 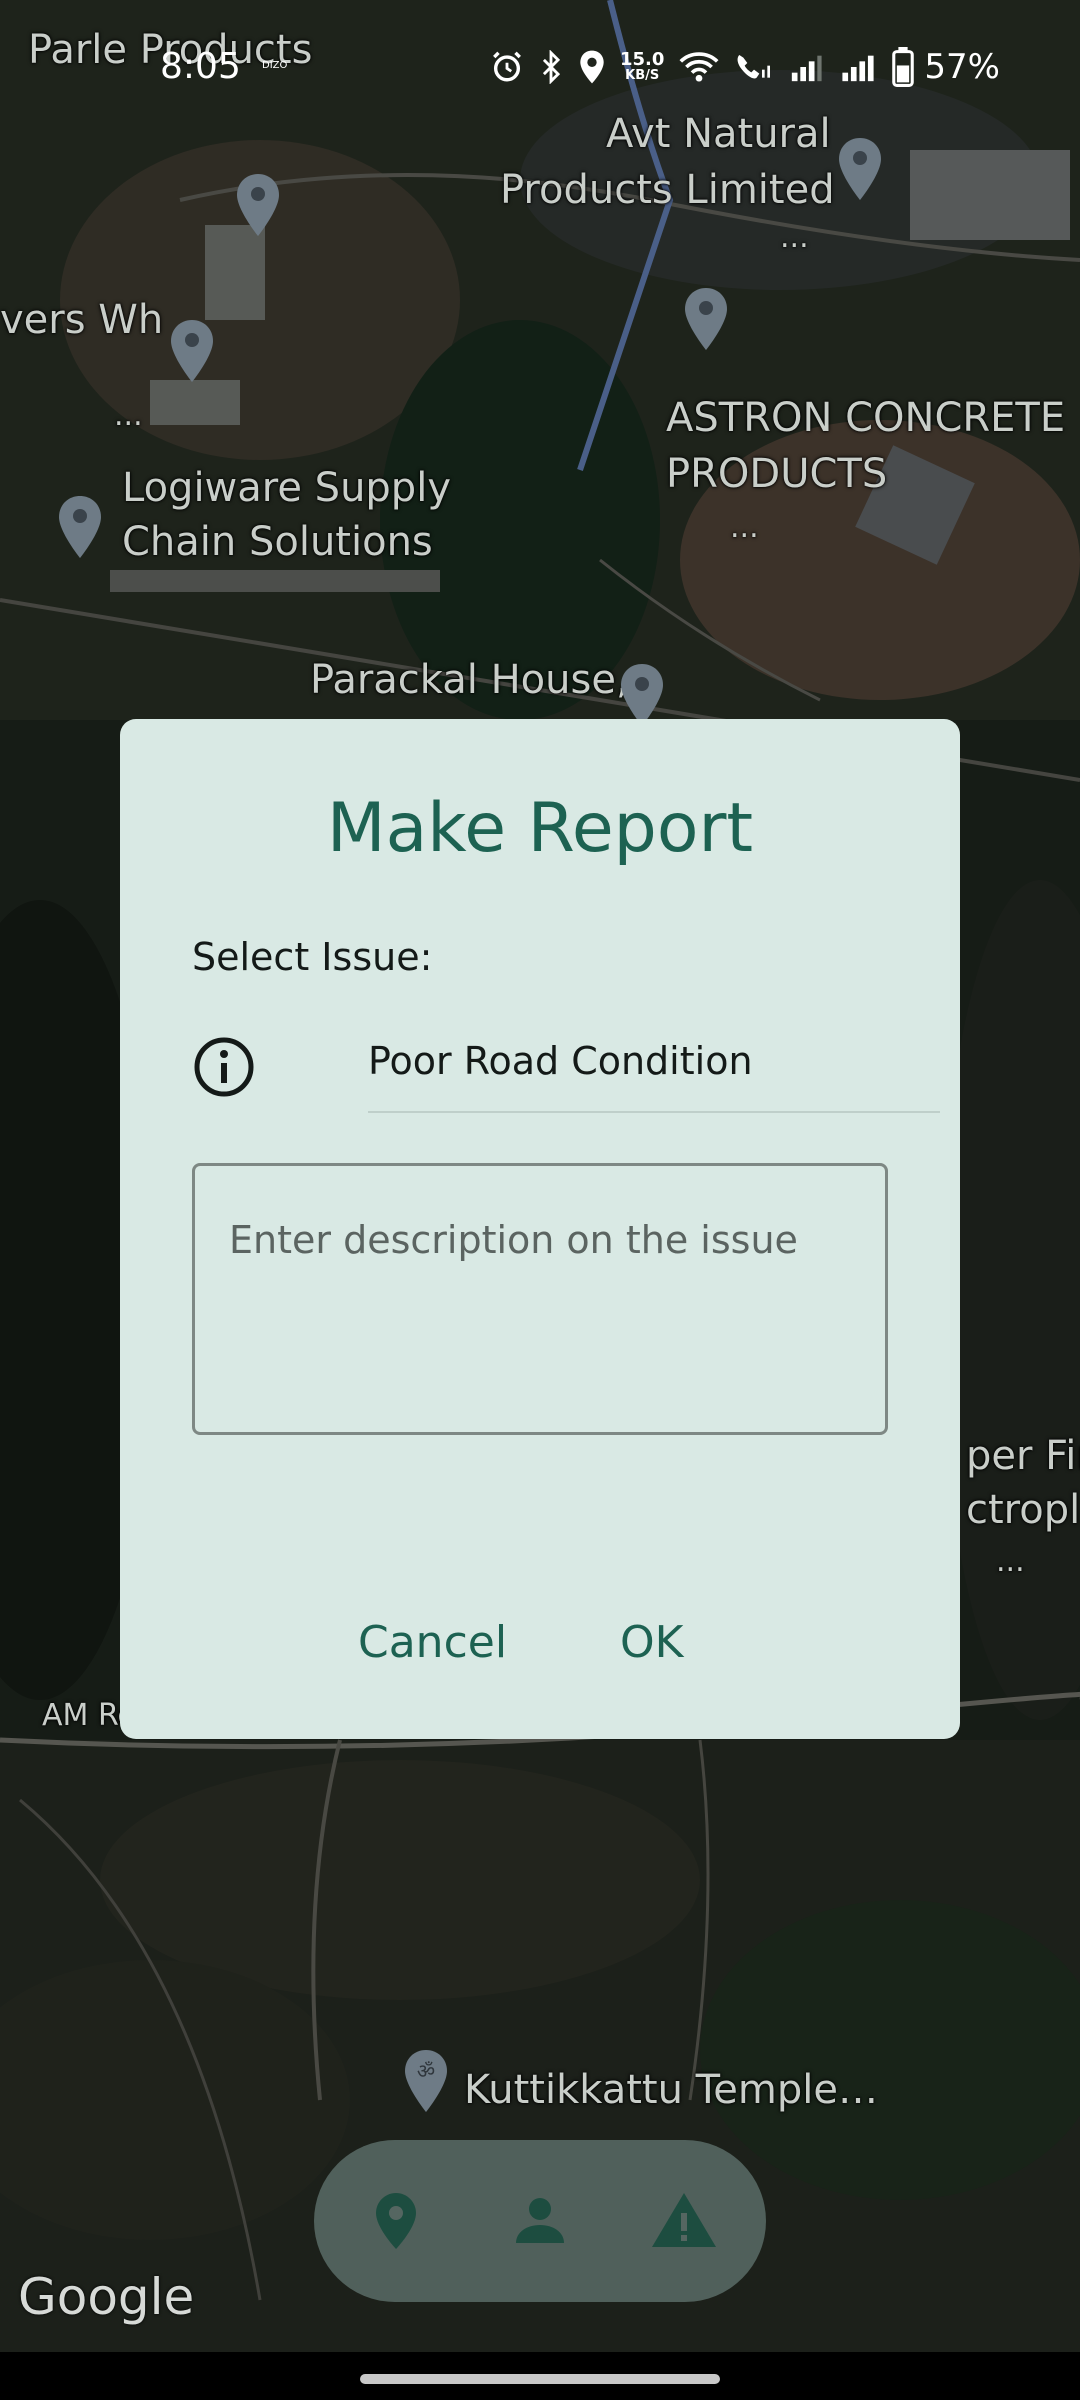 What do you see at coordinates (642, 75) in the screenshot?
I see `network-speed-unit: KB/S` at bounding box center [642, 75].